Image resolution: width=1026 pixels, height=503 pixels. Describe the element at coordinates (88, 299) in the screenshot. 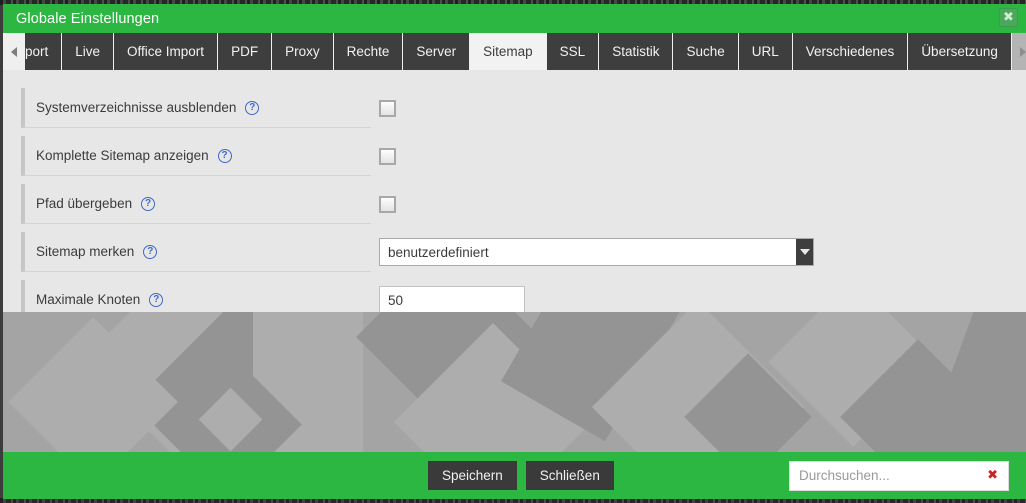

I see `field-label-text: Maximale Knoten` at that location.